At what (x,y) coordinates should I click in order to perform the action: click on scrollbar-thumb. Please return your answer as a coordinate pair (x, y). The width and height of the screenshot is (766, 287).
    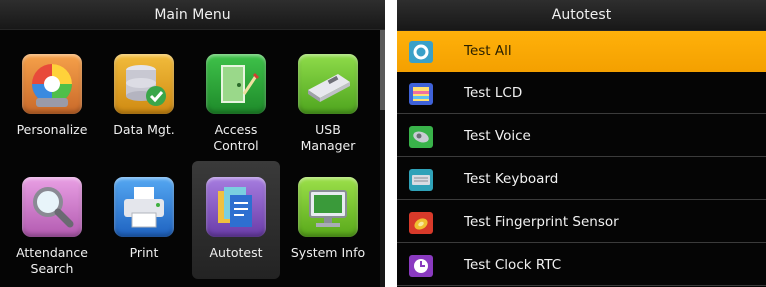
    Looking at the image, I should click on (382, 70).